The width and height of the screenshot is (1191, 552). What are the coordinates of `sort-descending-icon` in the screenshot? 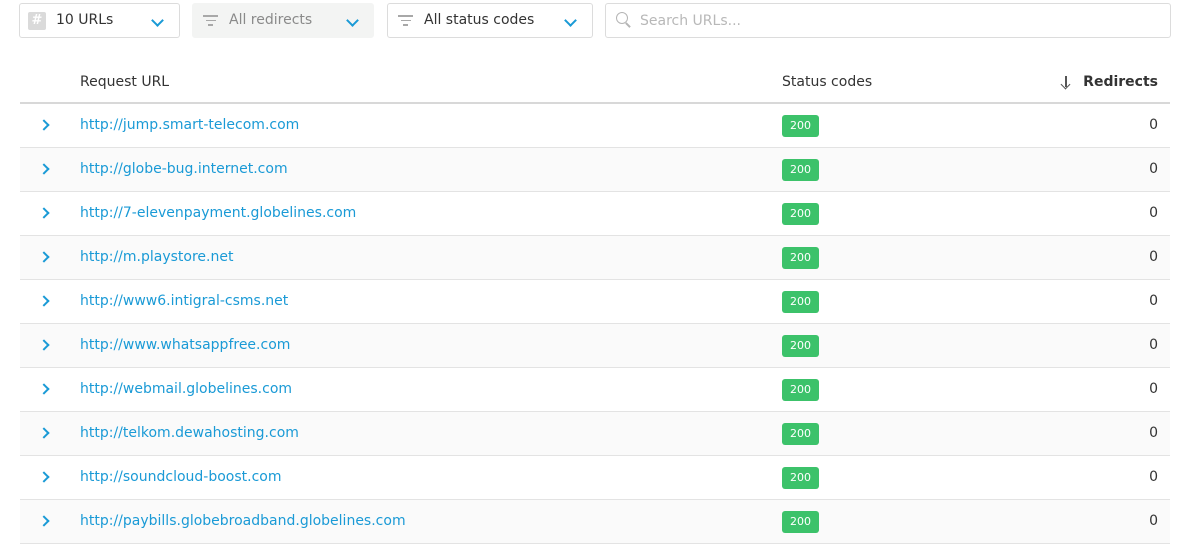 It's located at (1065, 82).